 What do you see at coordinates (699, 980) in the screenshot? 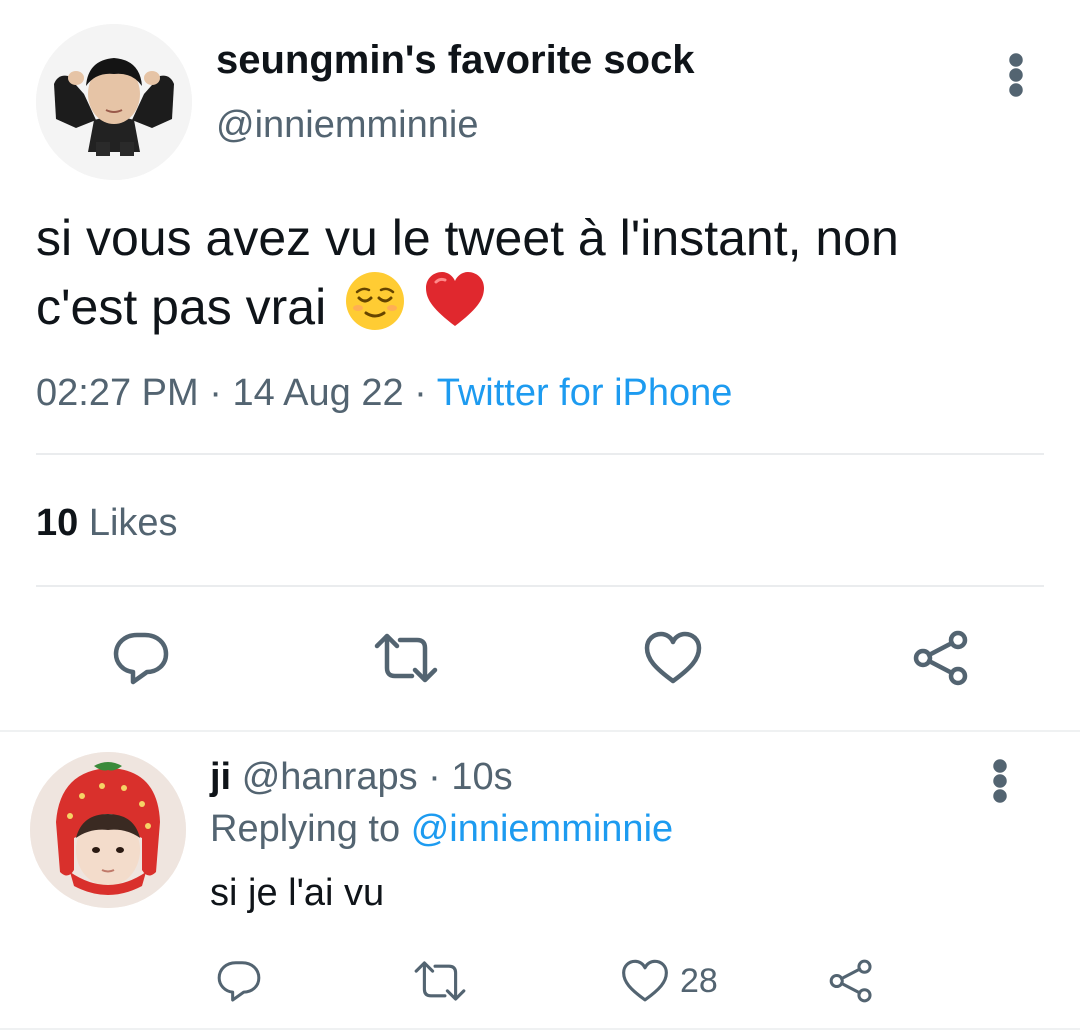
I see `reply-like-count: 28` at bounding box center [699, 980].